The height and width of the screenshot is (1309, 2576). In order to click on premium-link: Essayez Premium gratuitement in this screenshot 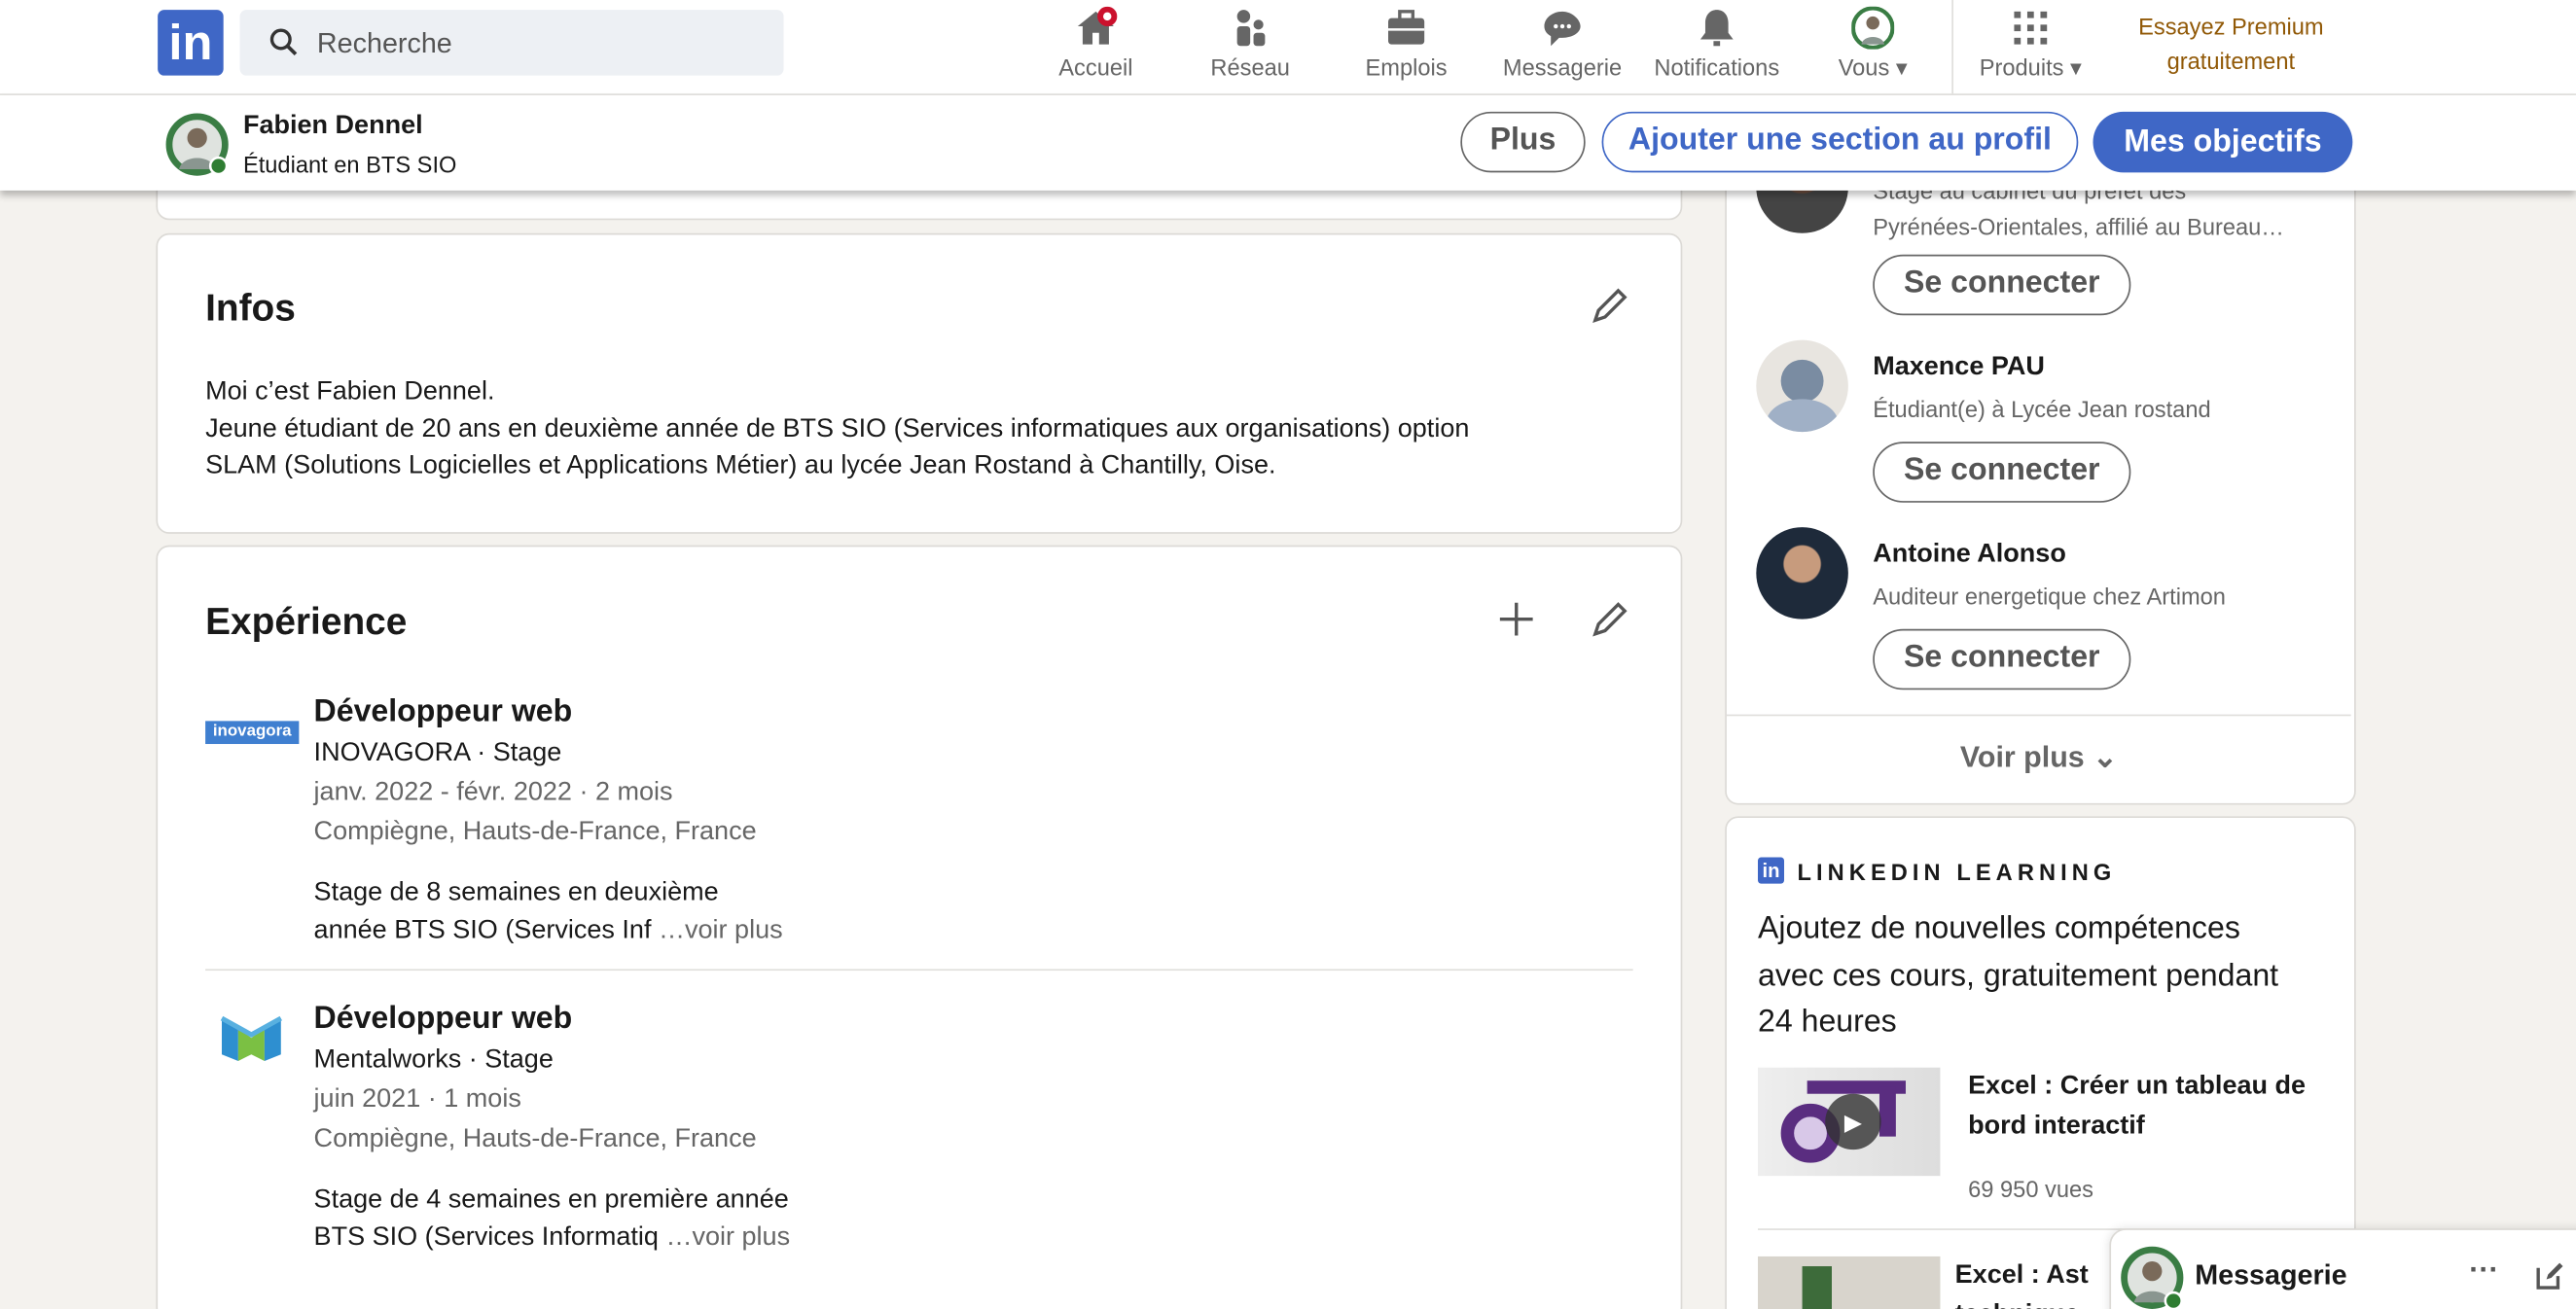, I will do `click(2231, 45)`.